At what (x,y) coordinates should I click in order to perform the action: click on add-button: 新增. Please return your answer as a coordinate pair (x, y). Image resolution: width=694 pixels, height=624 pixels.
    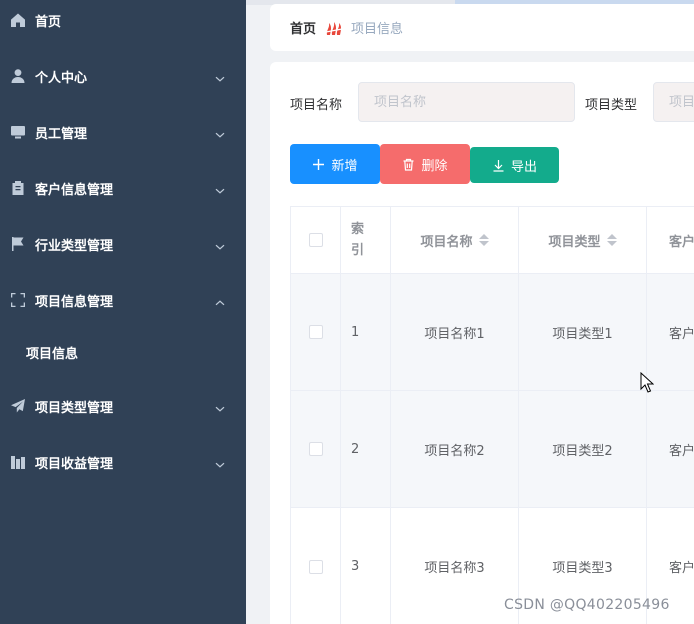
    Looking at the image, I should click on (335, 164).